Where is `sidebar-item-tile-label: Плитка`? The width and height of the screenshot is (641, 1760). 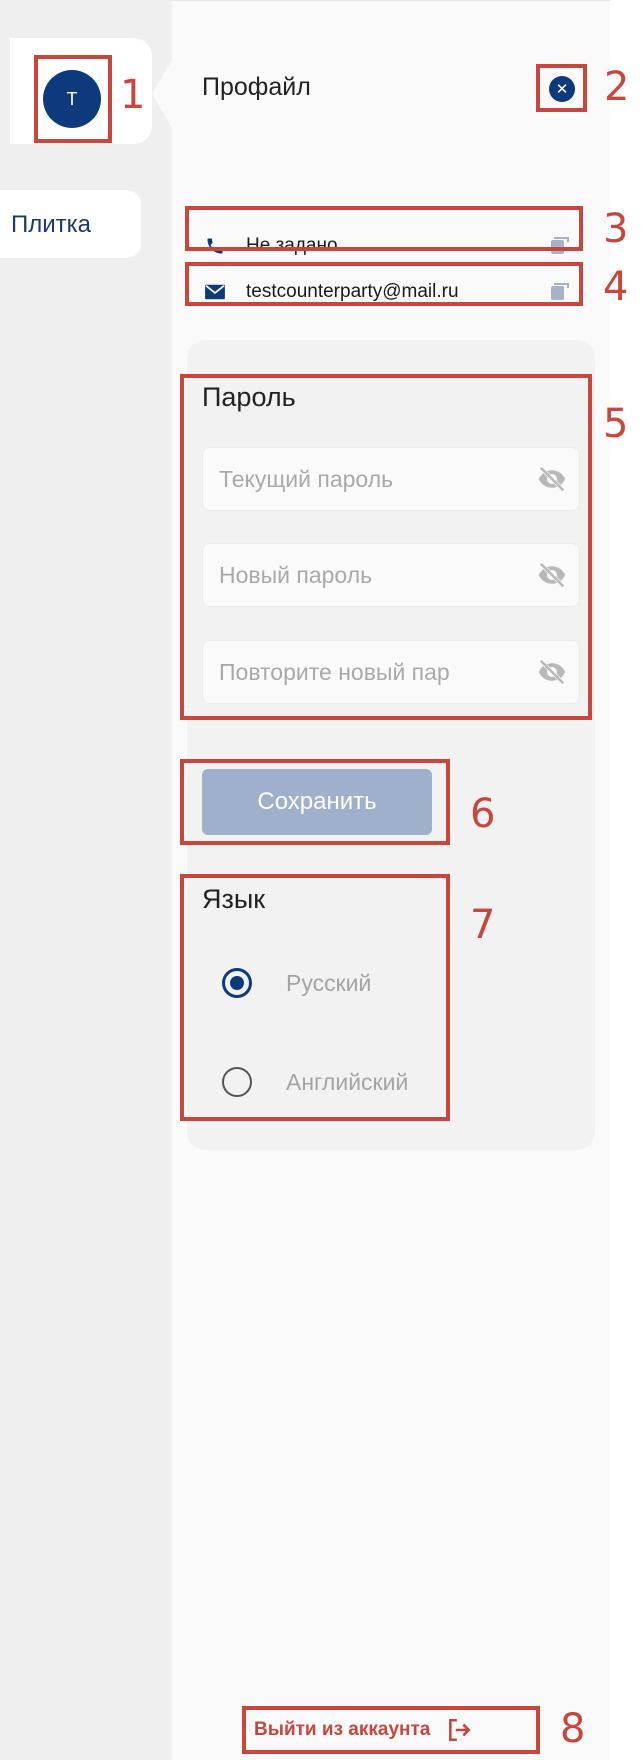 sidebar-item-tile-label: Плитка is located at coordinates (51, 225).